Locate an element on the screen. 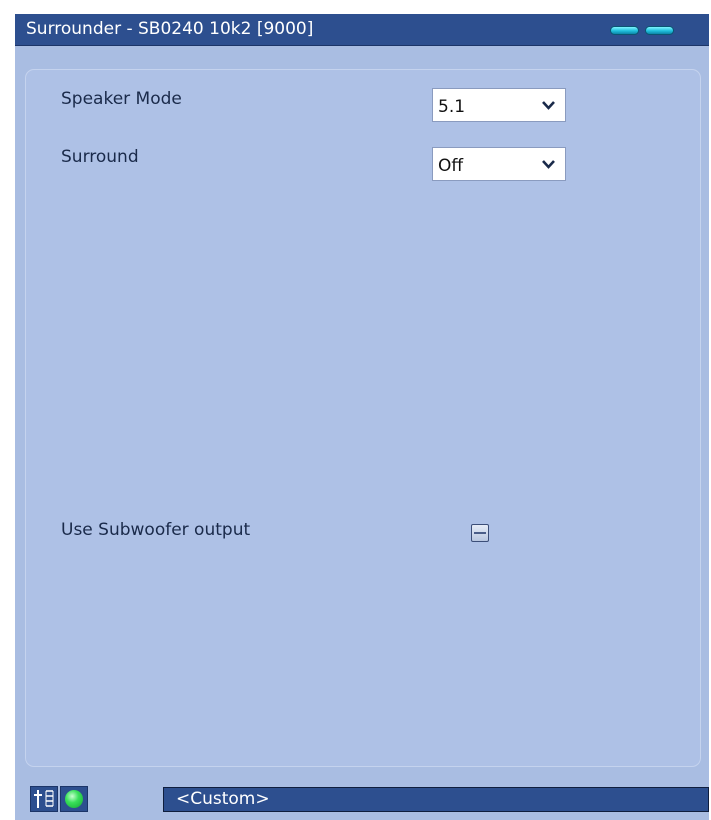 The height and width of the screenshot is (820, 711). title-bar: Surrounder - SB0240 10k2 [9000] is located at coordinates (362, 30).